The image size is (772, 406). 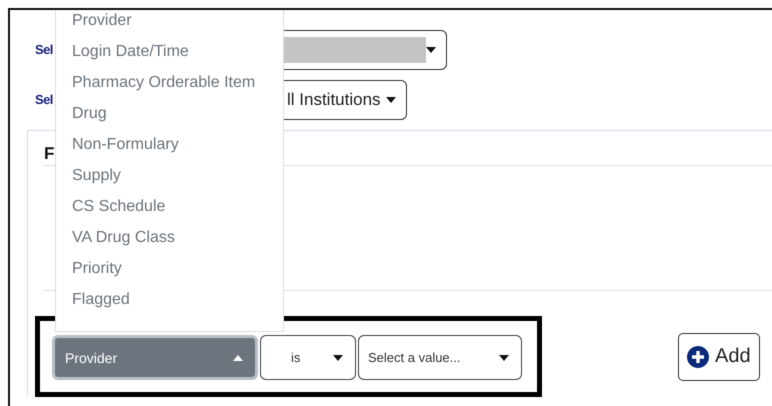 What do you see at coordinates (169, 268) in the screenshot?
I see `menu-item: Priority` at bounding box center [169, 268].